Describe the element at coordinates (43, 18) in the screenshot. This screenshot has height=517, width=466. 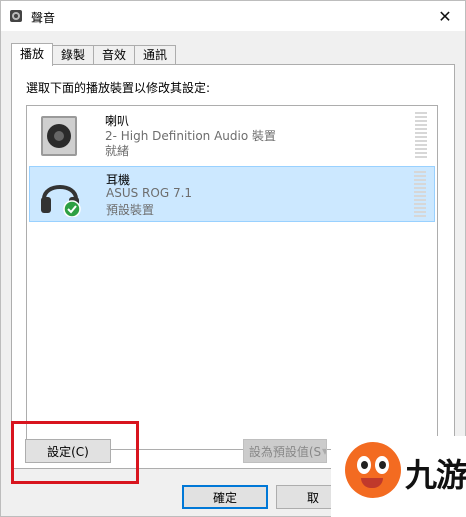
I see `window-title: 聲音` at that location.